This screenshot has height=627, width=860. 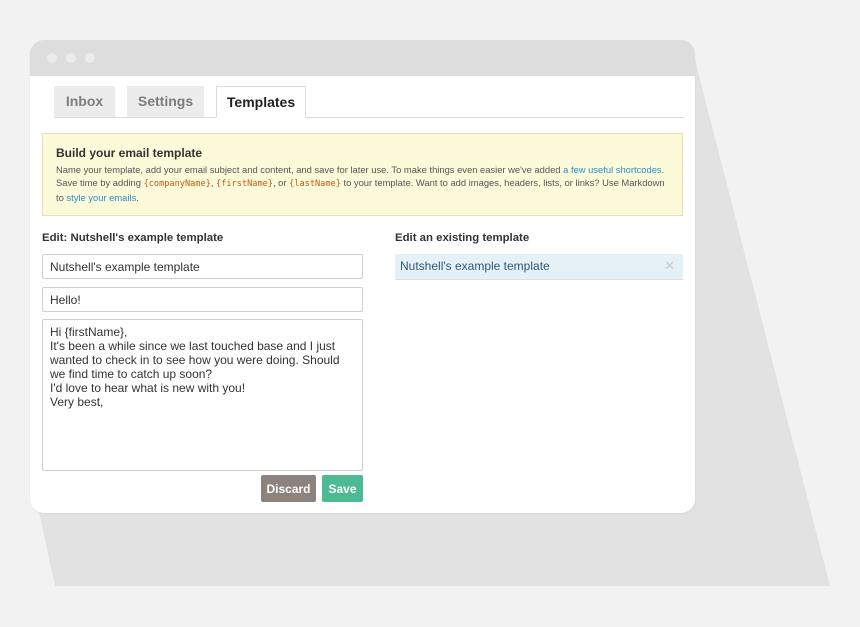 I want to click on shortcode-first-name: {firstName}, so click(x=244, y=184).